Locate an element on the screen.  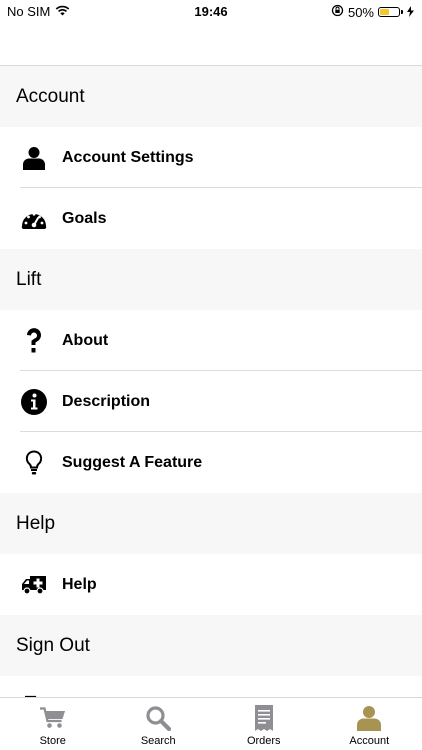
tab-orders-label: Orders is located at coordinates (263, 741).